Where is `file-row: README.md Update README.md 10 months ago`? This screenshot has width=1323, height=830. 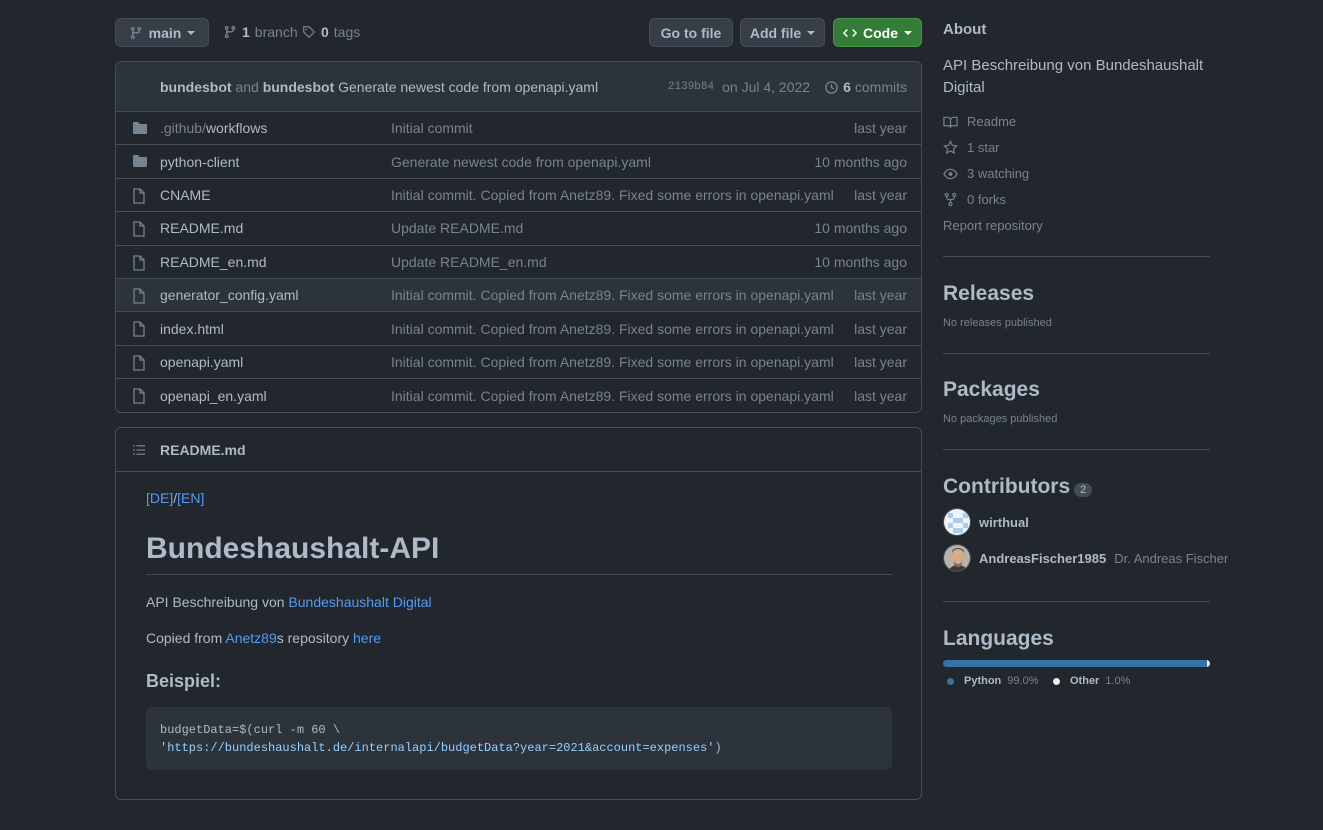 file-row: README.md Update README.md 10 months ago is located at coordinates (518, 229).